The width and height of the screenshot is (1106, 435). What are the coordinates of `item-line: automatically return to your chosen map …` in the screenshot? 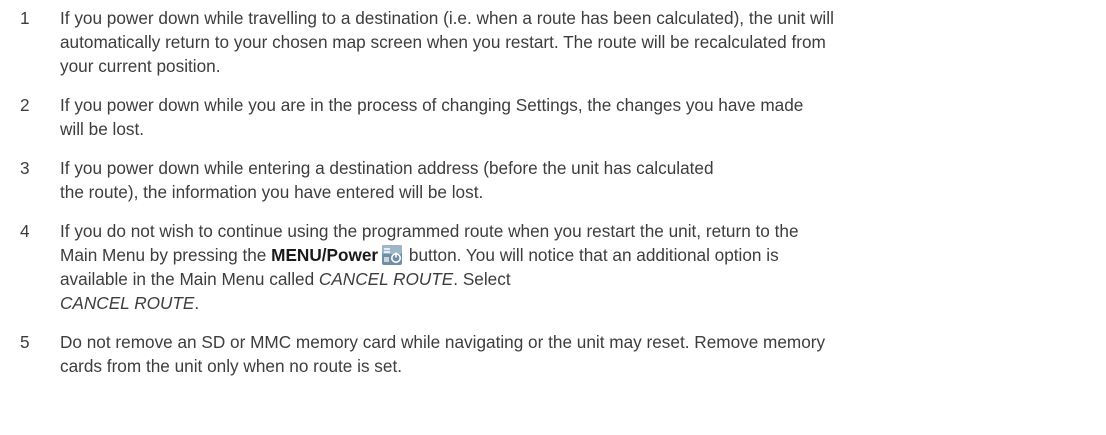 It's located at (443, 42).